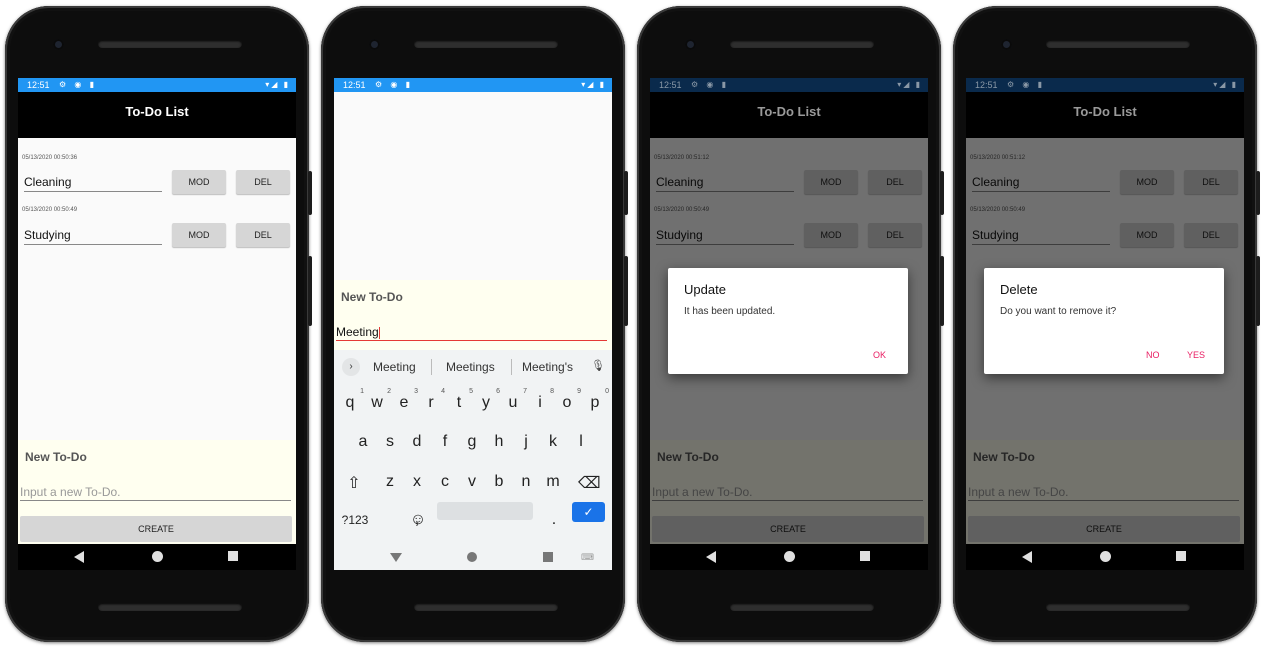 This screenshot has height=653, width=1262. Describe the element at coordinates (394, 367) in the screenshot. I see `suggestion: Meeting` at that location.